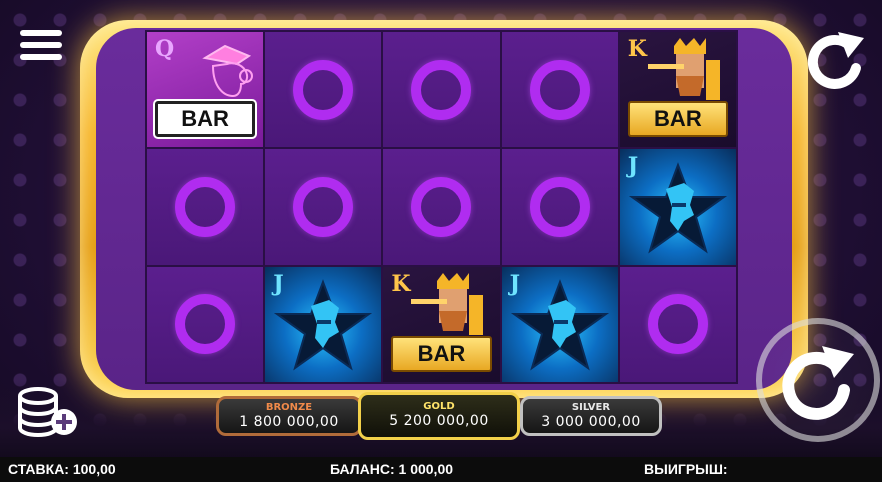  Describe the element at coordinates (392, 469) in the screenshot. I see `balance-label: БАЛАНС: 1 000,00` at that location.